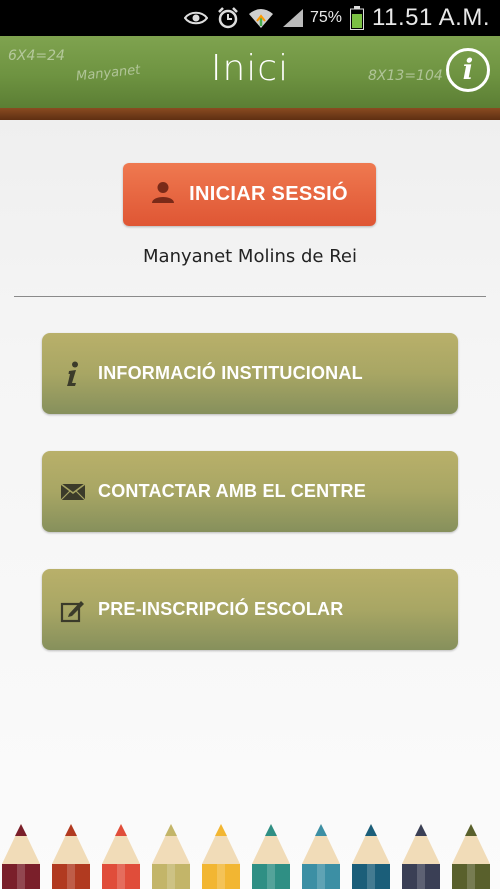 This screenshot has height=889, width=500. Describe the element at coordinates (250, 256) in the screenshot. I see `school-name: Manyanet Molins de Rei` at that location.